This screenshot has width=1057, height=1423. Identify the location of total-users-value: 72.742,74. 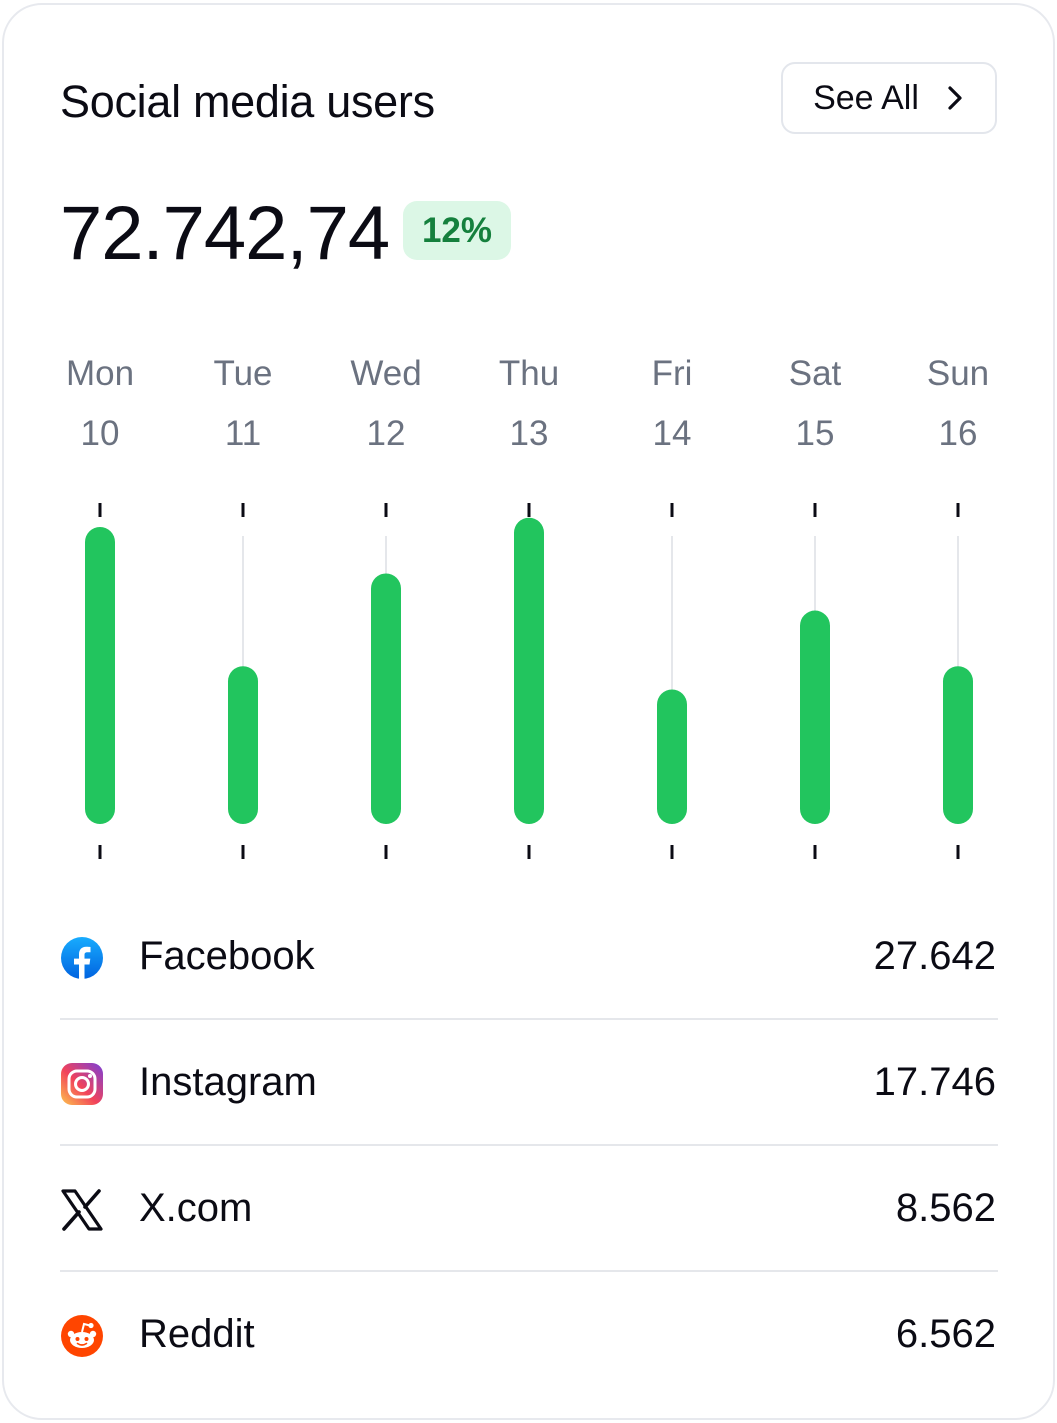
(225, 233).